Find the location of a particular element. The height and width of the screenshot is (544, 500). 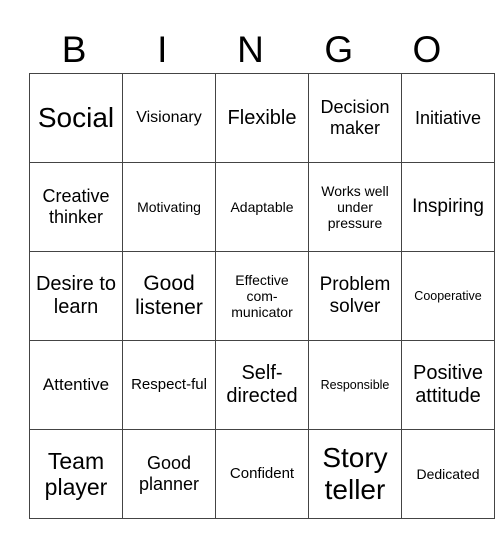

header-letter-n: N is located at coordinates (250, 49).